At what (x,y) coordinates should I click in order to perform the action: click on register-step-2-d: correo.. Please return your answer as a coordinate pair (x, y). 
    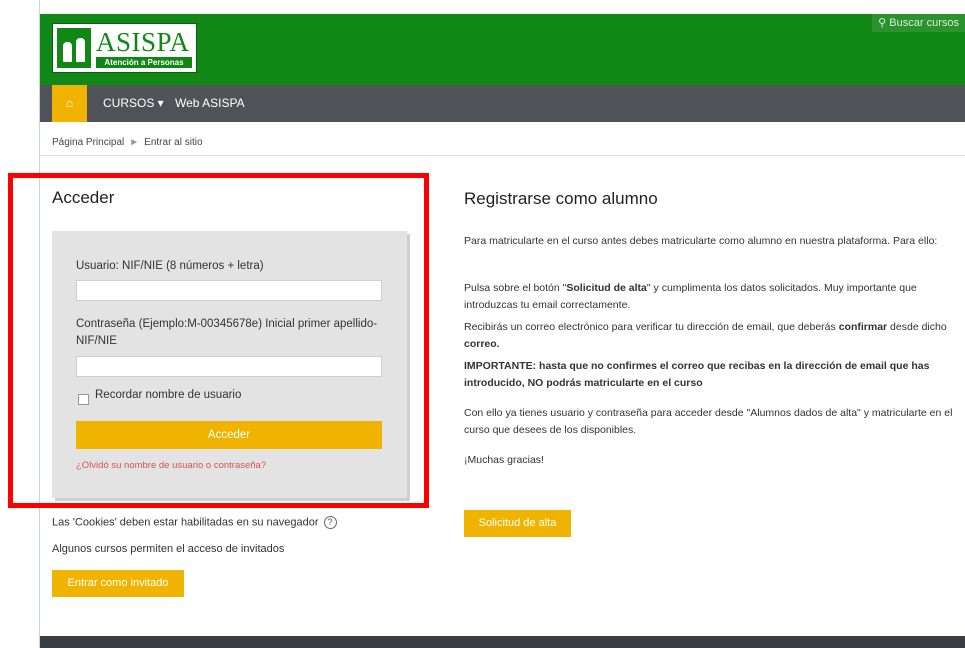
    Looking at the image, I should click on (482, 344).